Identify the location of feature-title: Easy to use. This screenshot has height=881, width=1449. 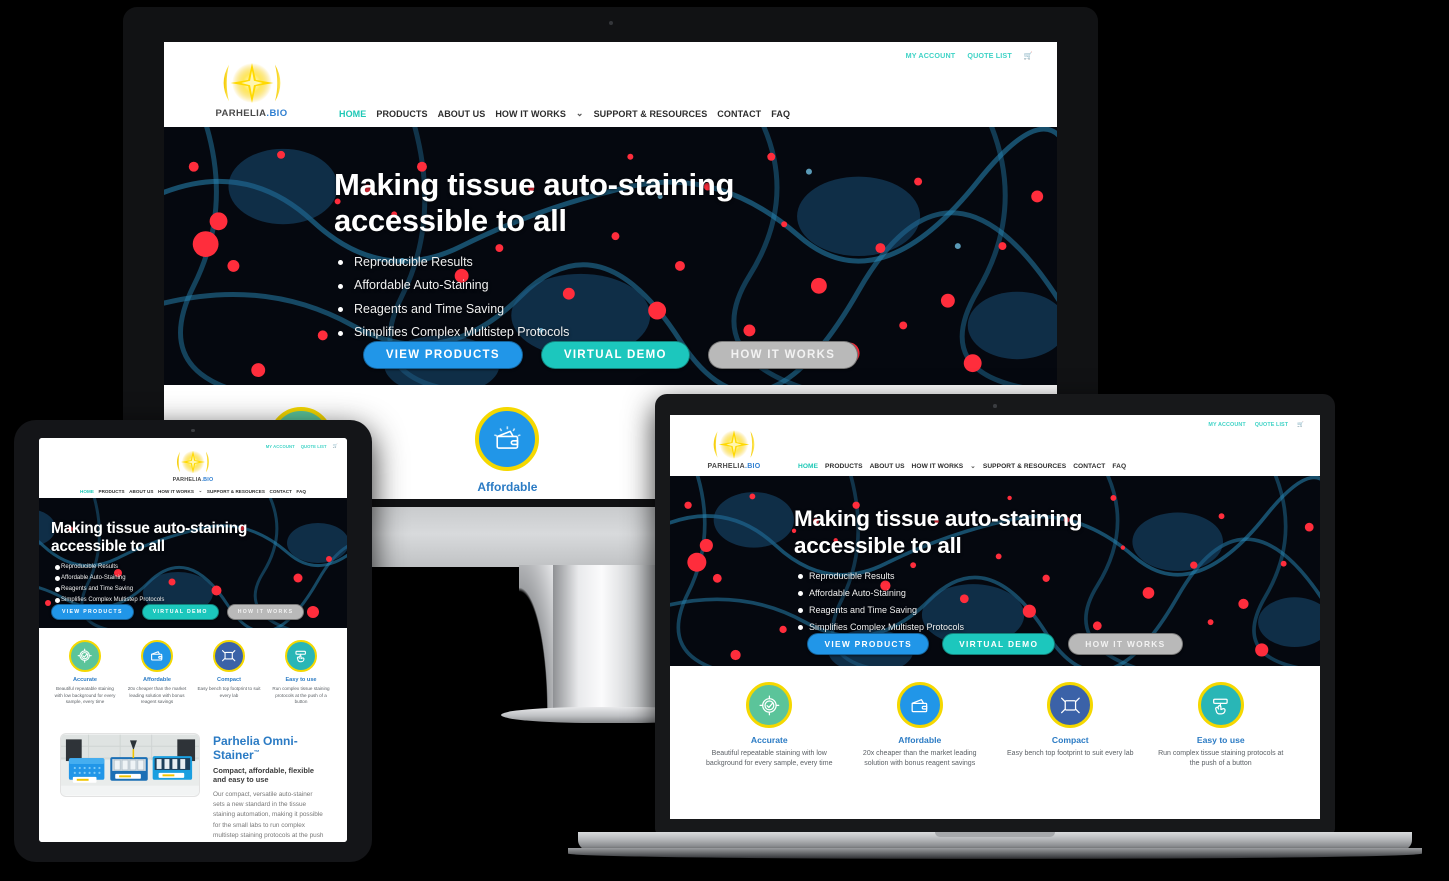
(301, 680).